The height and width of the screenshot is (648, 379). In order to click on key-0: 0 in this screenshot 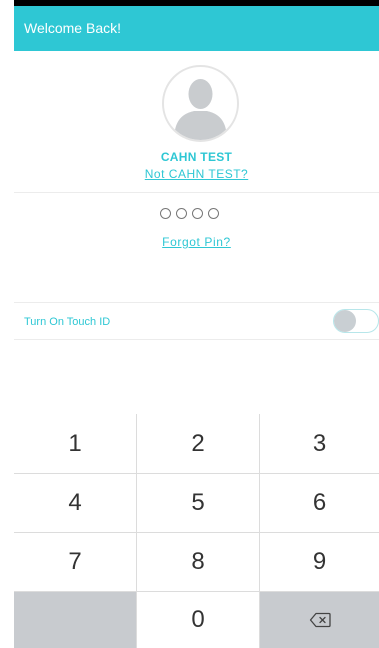, I will do `click(198, 620)`.